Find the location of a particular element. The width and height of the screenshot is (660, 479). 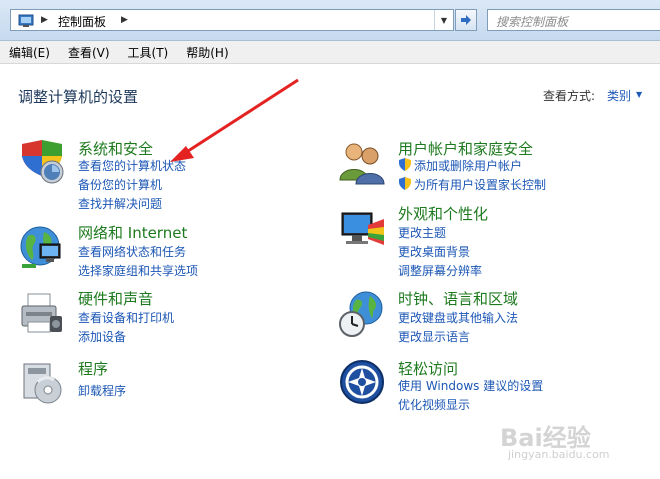

control-panel-icon is located at coordinates (26, 22).